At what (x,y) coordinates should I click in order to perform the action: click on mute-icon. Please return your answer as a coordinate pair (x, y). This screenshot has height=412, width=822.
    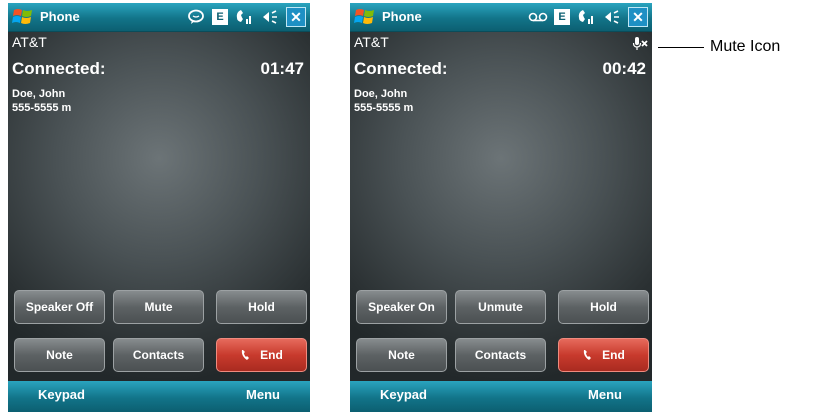
    Looking at the image, I should click on (640, 43).